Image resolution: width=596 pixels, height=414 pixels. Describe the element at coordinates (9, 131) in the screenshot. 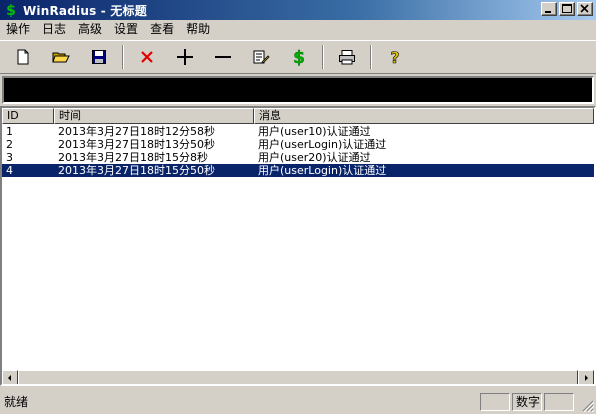

I see `row-id: 1` at that location.